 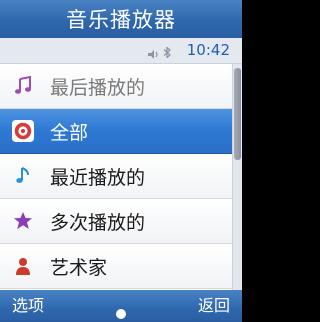 I want to click on options-softkey: 选项, so click(x=28, y=304).